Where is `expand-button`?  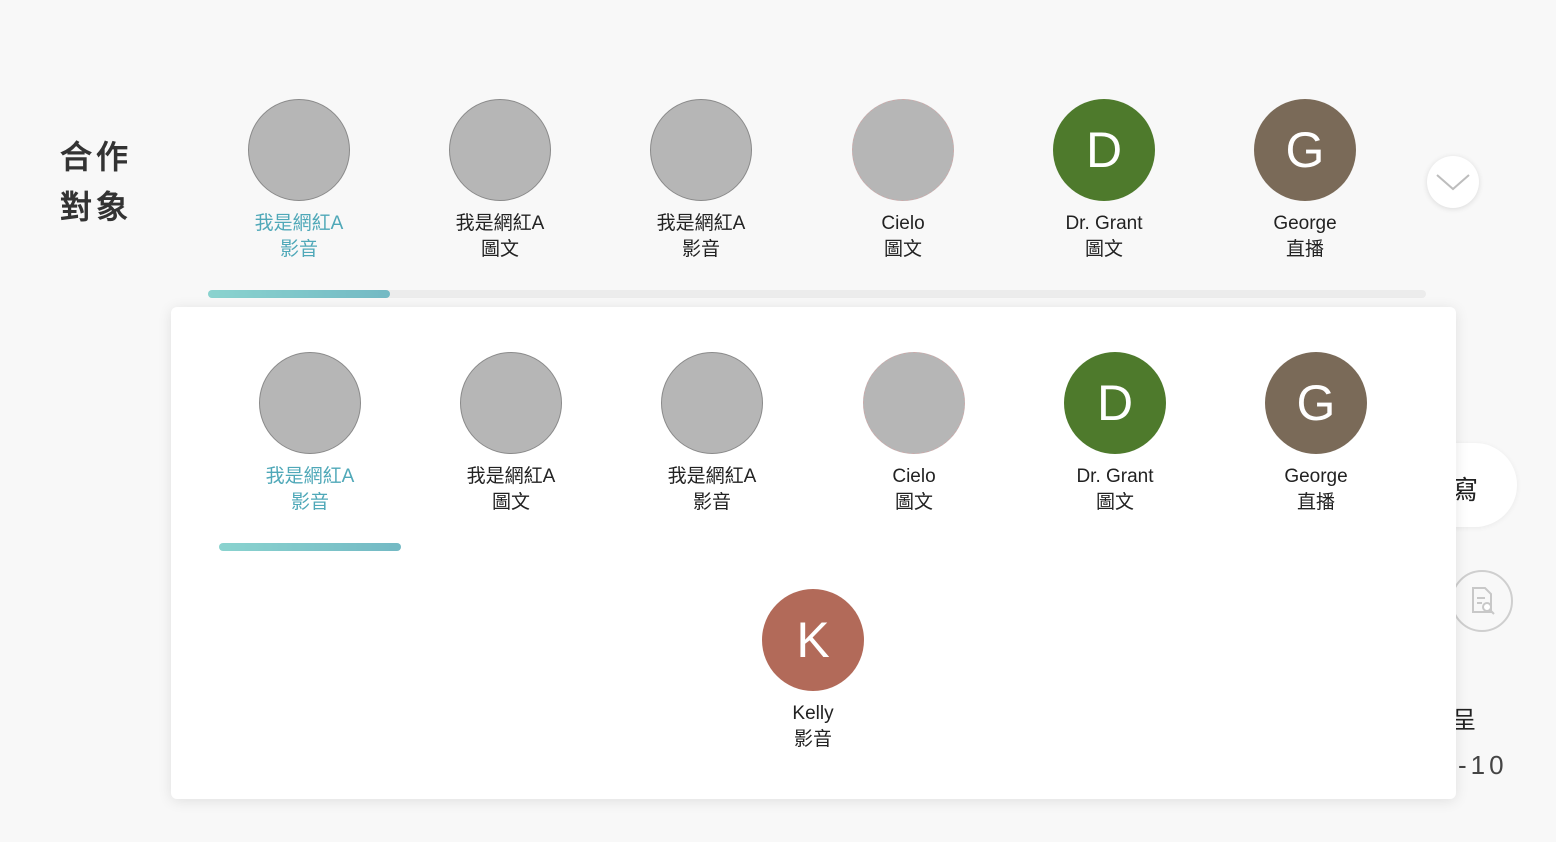 expand-button is located at coordinates (1453, 182).